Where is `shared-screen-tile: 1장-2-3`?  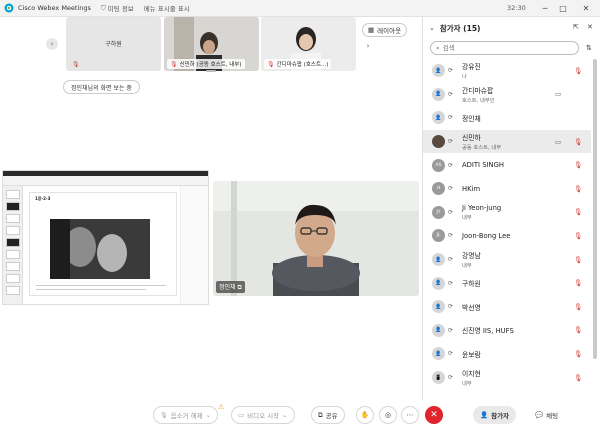
shared-screen-tile: 1장-2-3 is located at coordinates (105, 237).